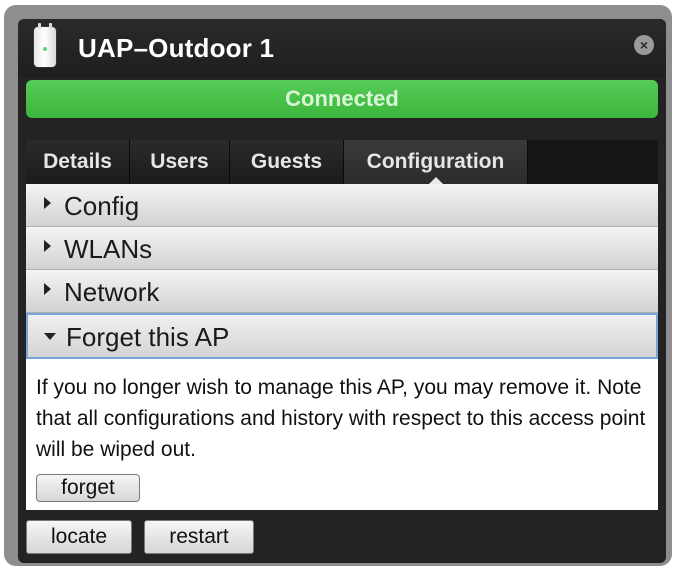  Describe the element at coordinates (148, 337) in the screenshot. I see `section-label: Forget this AP` at that location.